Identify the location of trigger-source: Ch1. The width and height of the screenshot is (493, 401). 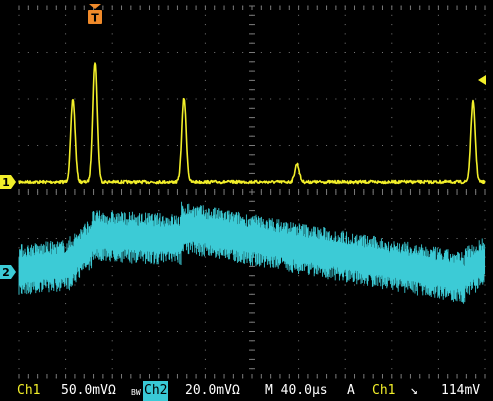
(383, 391).